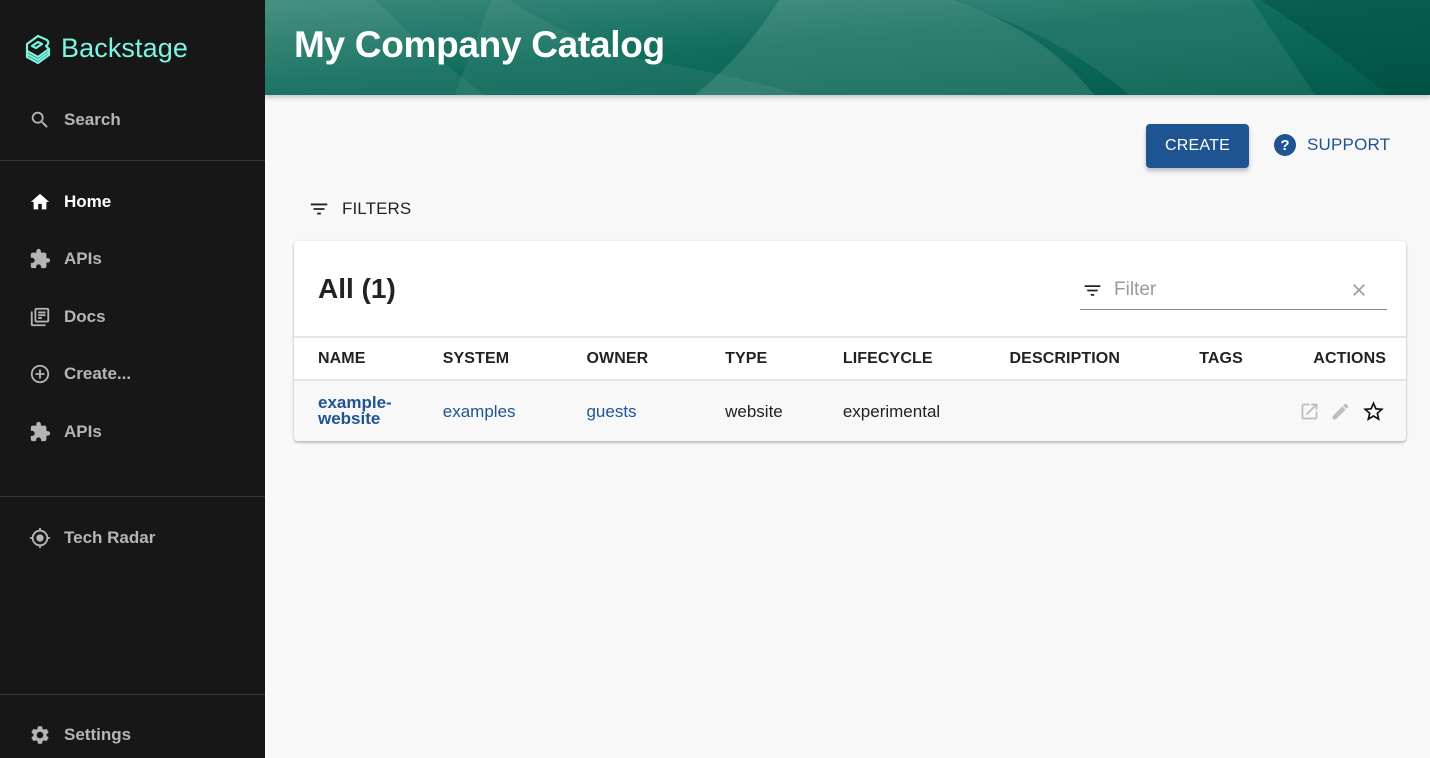 This screenshot has height=758, width=1430. I want to click on open-in-new-icon, so click(1309, 411).